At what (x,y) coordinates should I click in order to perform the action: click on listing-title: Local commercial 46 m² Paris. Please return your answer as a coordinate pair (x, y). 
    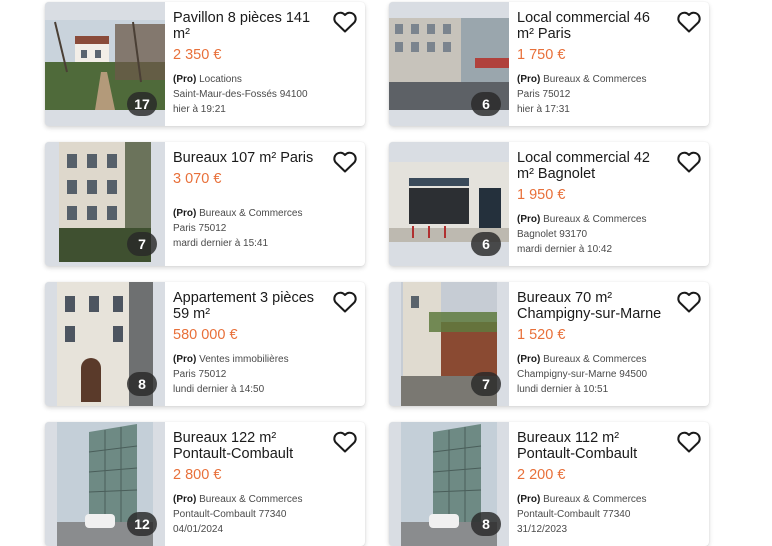
    Looking at the image, I should click on (592, 26).